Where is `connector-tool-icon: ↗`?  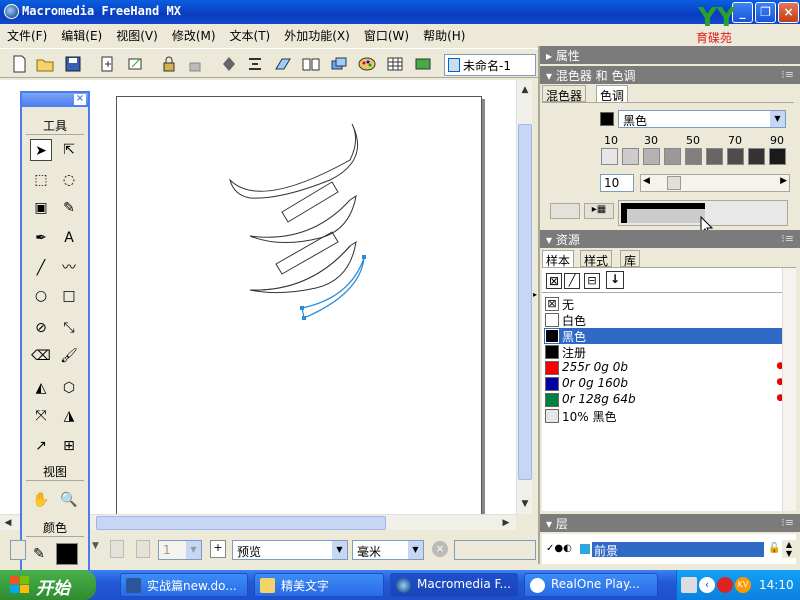 connector-tool-icon: ↗ is located at coordinates (41, 446).